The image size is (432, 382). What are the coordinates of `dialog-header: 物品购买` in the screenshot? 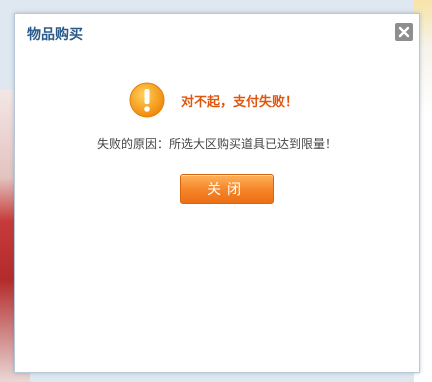 It's located at (217, 32).